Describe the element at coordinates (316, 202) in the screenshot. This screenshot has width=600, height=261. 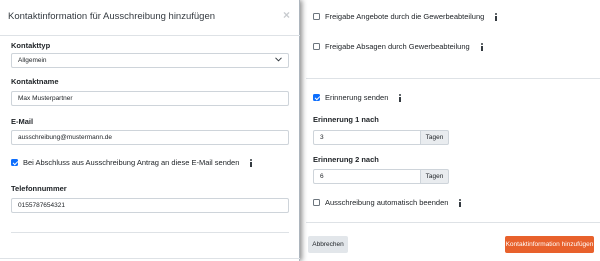
I see `auto-end-checkbox` at that location.